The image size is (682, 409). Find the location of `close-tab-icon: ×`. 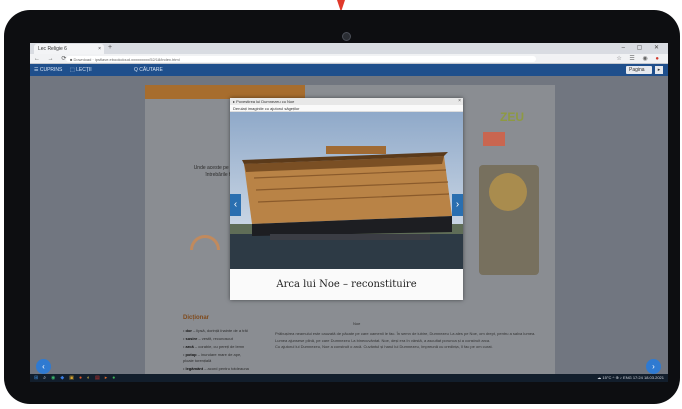

close-tab-icon: × is located at coordinates (99, 49).